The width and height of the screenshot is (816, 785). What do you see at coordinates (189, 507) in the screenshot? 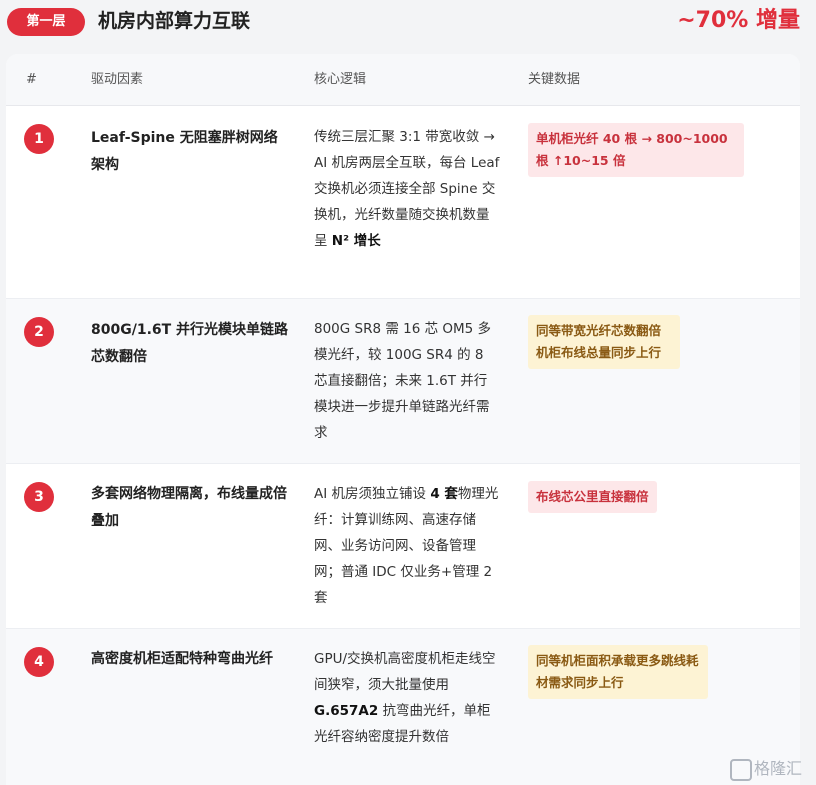
I see `driver-factor: 多套网络物理隔离，布线量成倍叠加` at bounding box center [189, 507].